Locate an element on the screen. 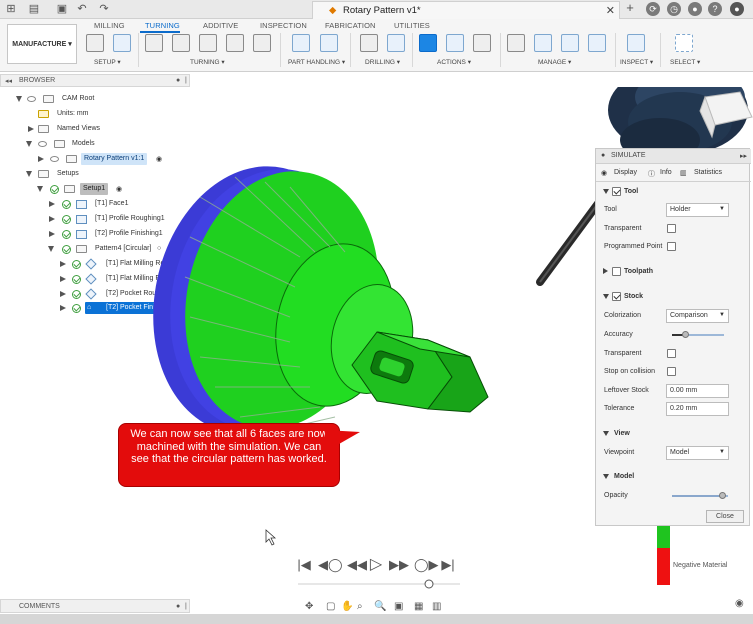 The image size is (753, 624). tab-additive: ADDITIVE is located at coordinates (220, 25).